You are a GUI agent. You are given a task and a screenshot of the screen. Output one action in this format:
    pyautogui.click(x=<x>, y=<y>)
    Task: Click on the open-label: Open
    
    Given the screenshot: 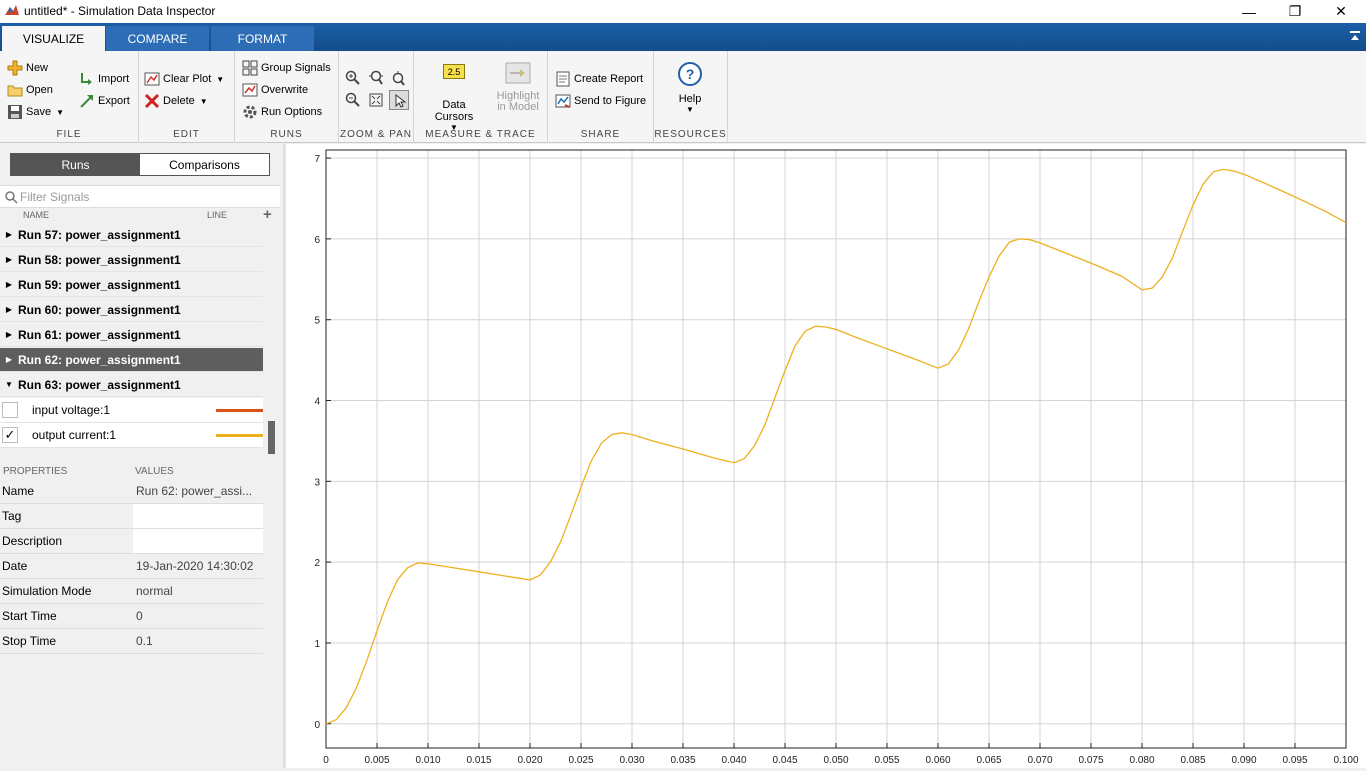 What is the action you would take?
    pyautogui.click(x=39, y=90)
    